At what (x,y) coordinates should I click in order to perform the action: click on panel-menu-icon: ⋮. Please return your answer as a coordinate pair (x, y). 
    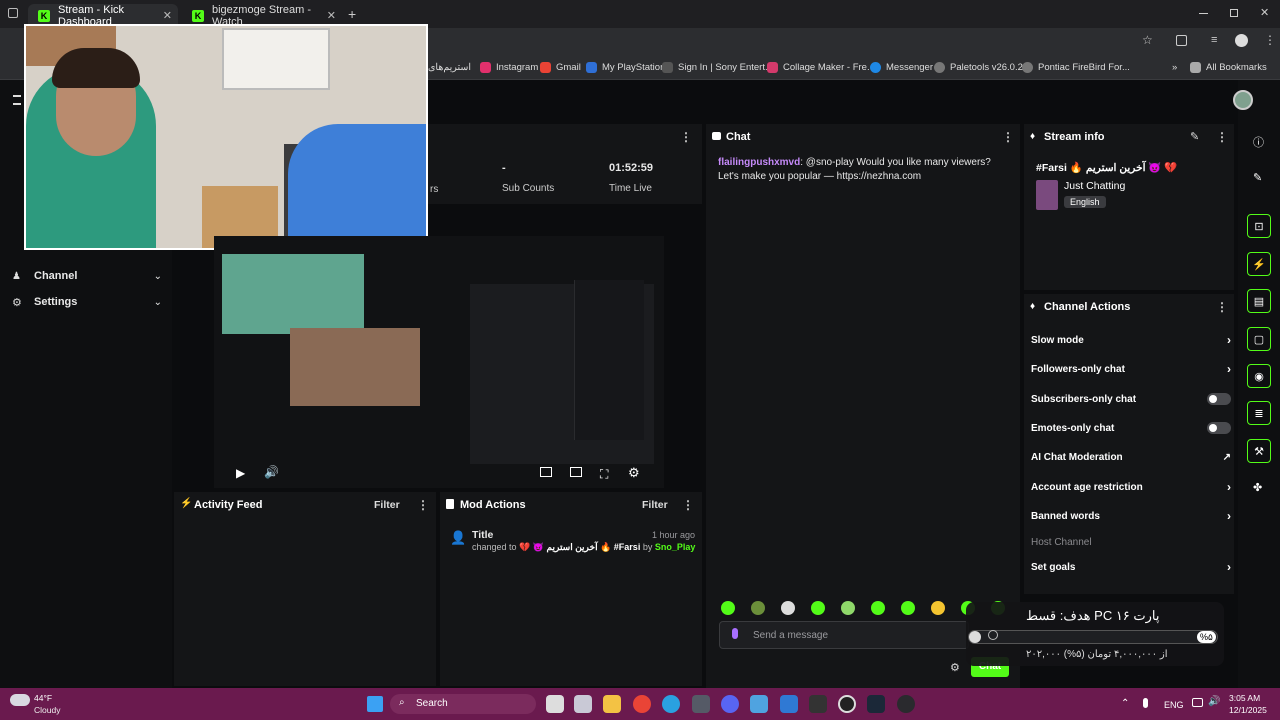
    Looking at the image, I should click on (686, 137).